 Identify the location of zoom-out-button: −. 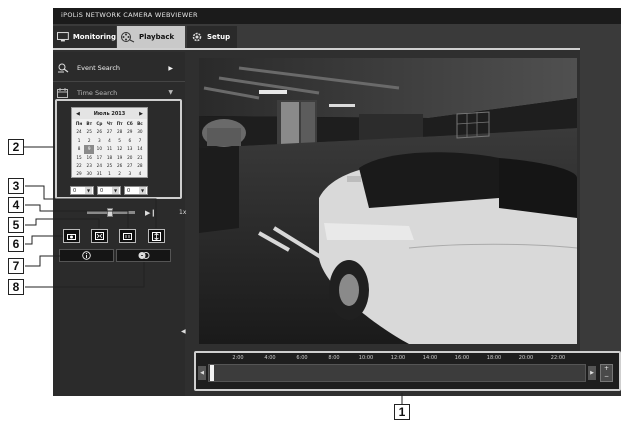
(606, 377).